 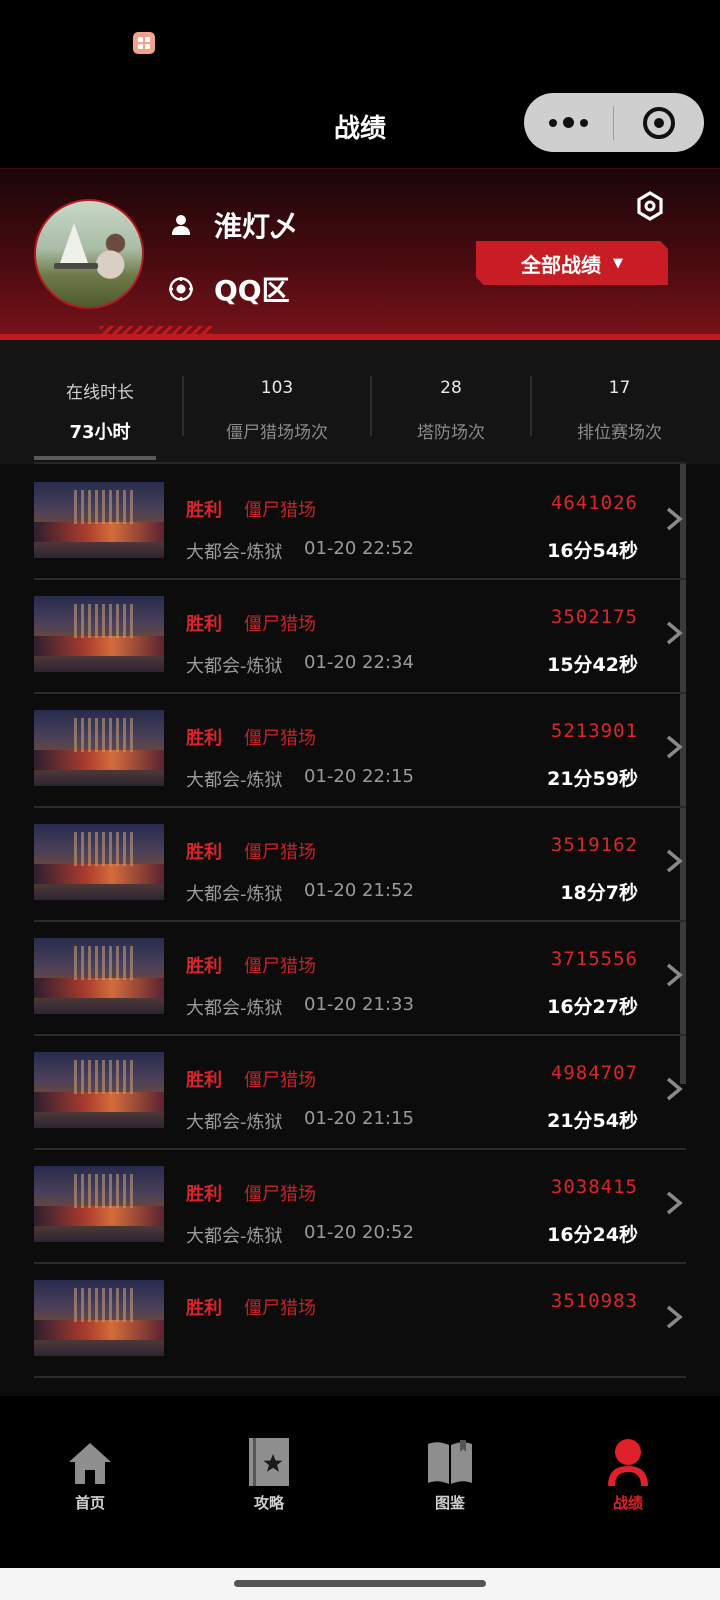 What do you see at coordinates (269, 1460) in the screenshot?
I see `guide-book-icon` at bounding box center [269, 1460].